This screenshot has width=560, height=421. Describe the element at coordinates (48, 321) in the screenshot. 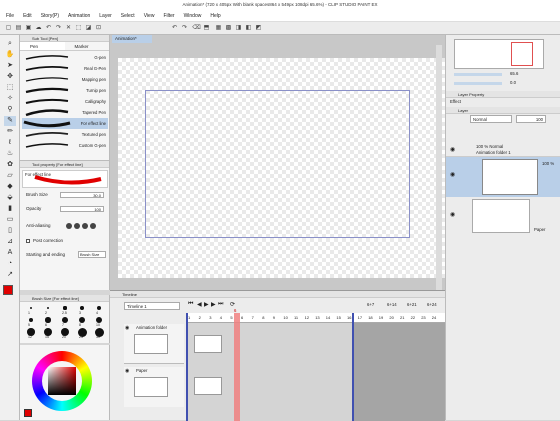

I see `brush-size-preset: 6` at that location.